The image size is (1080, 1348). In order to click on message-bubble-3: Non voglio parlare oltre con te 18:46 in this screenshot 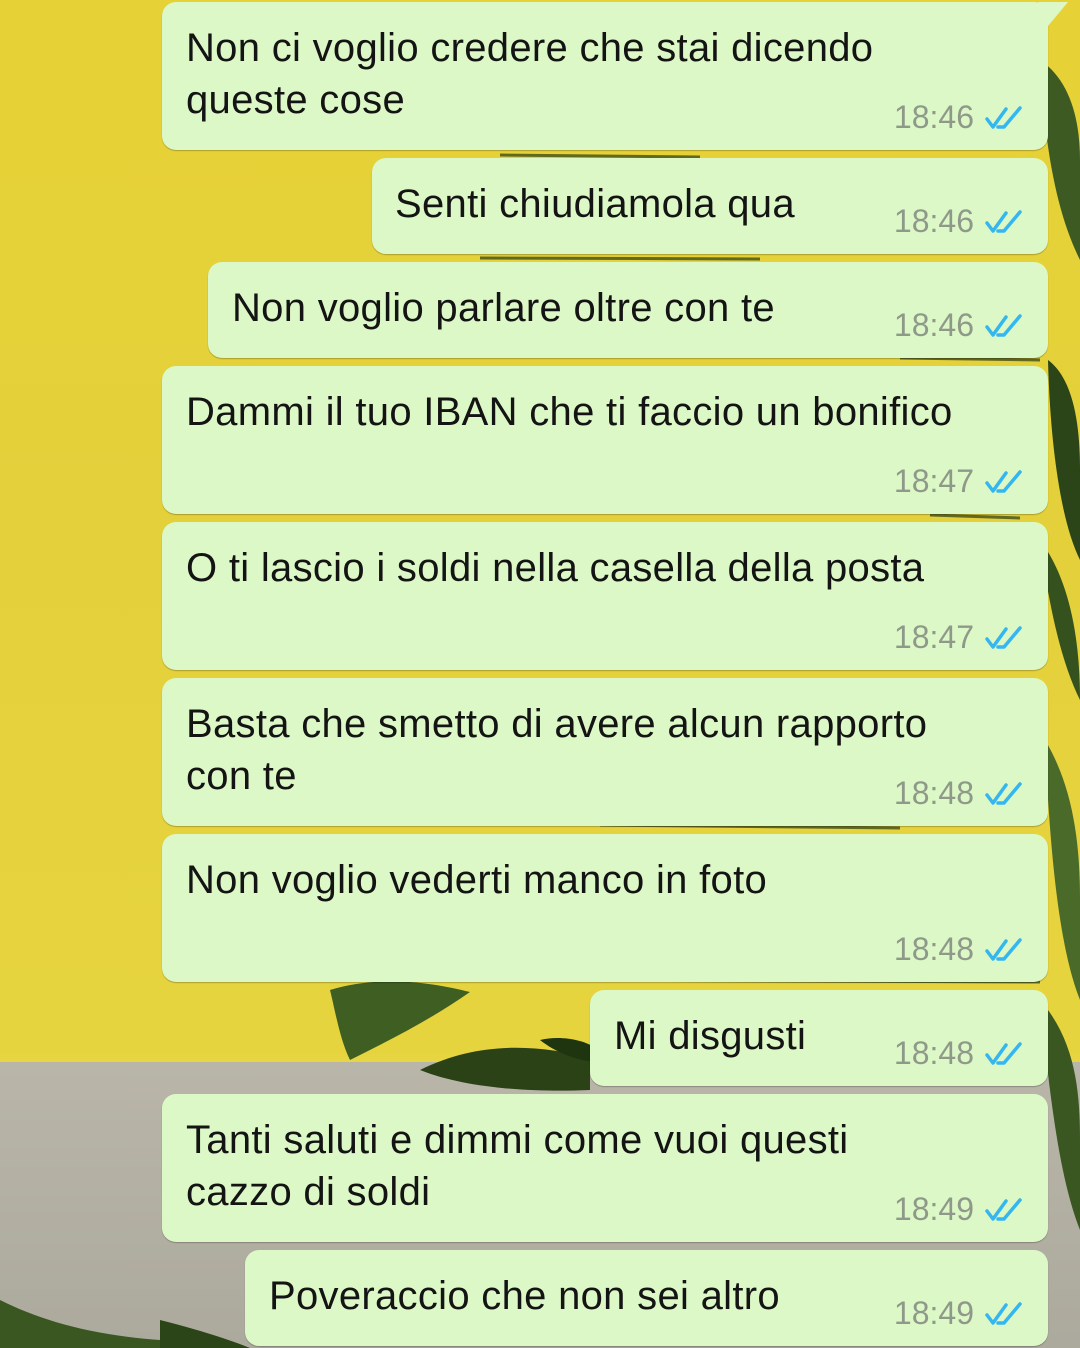, I will do `click(628, 310)`.